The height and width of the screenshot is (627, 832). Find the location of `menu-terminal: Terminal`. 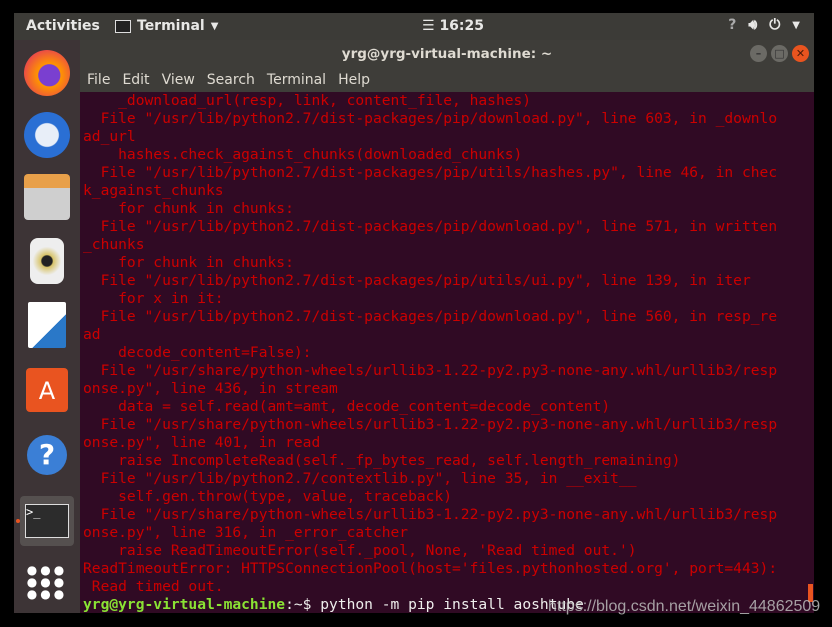

menu-terminal: Terminal is located at coordinates (296, 80).